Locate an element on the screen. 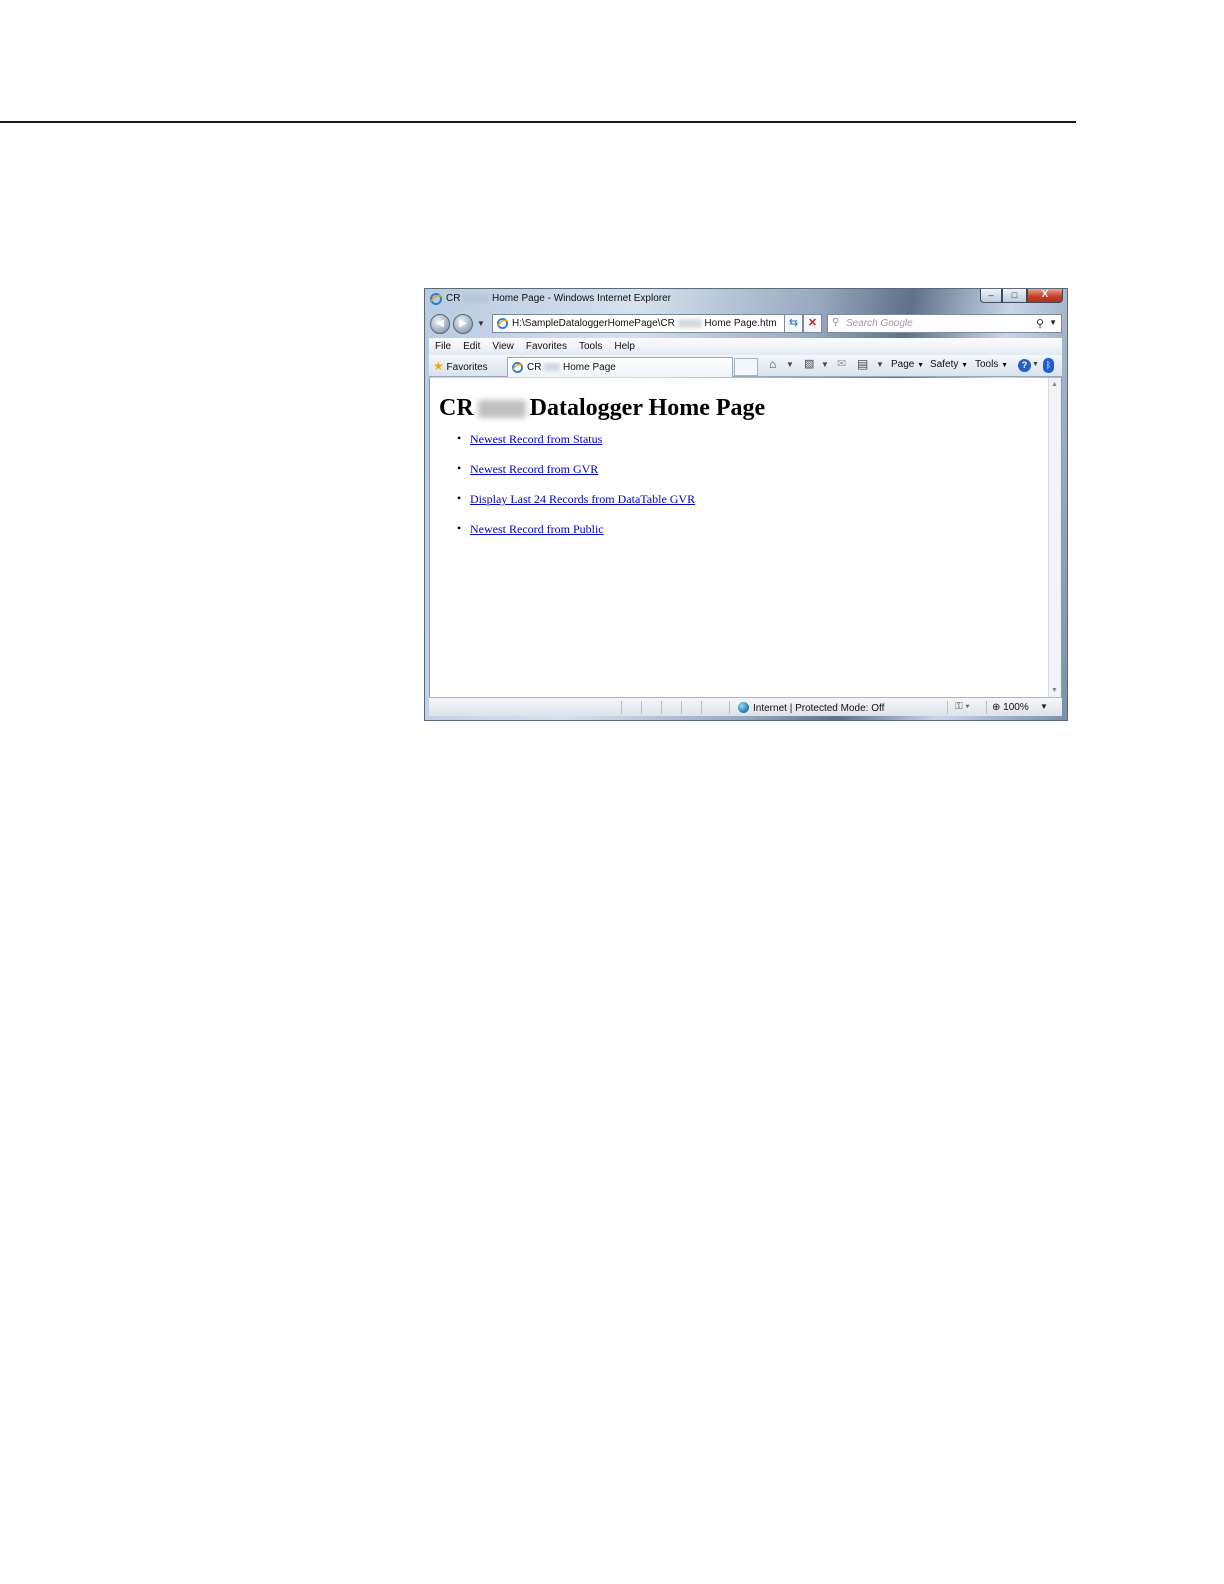 The width and height of the screenshot is (1224, 1584). forward-button: ▶ is located at coordinates (463, 324).